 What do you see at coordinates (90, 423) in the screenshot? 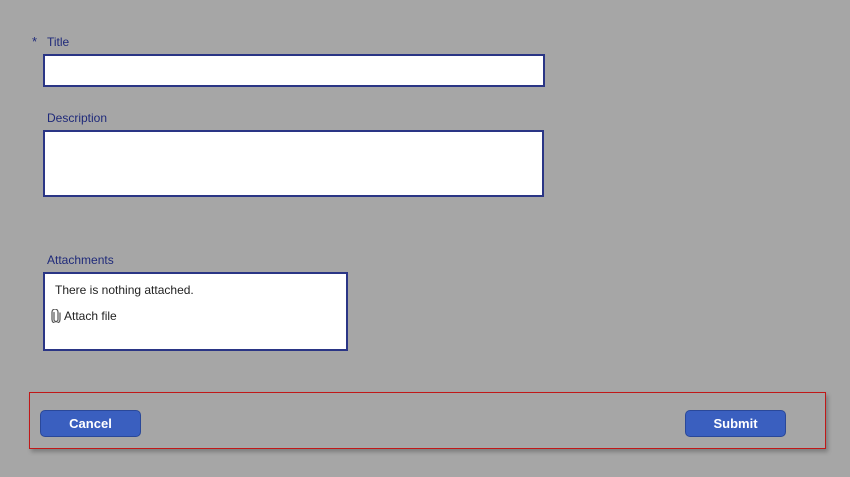
I see `cancel-button: Cancel` at bounding box center [90, 423].